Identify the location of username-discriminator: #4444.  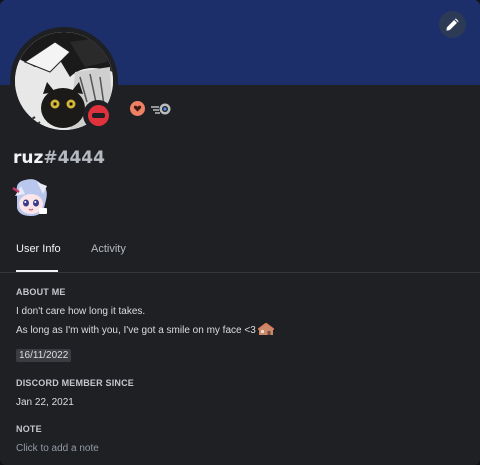
(74, 158).